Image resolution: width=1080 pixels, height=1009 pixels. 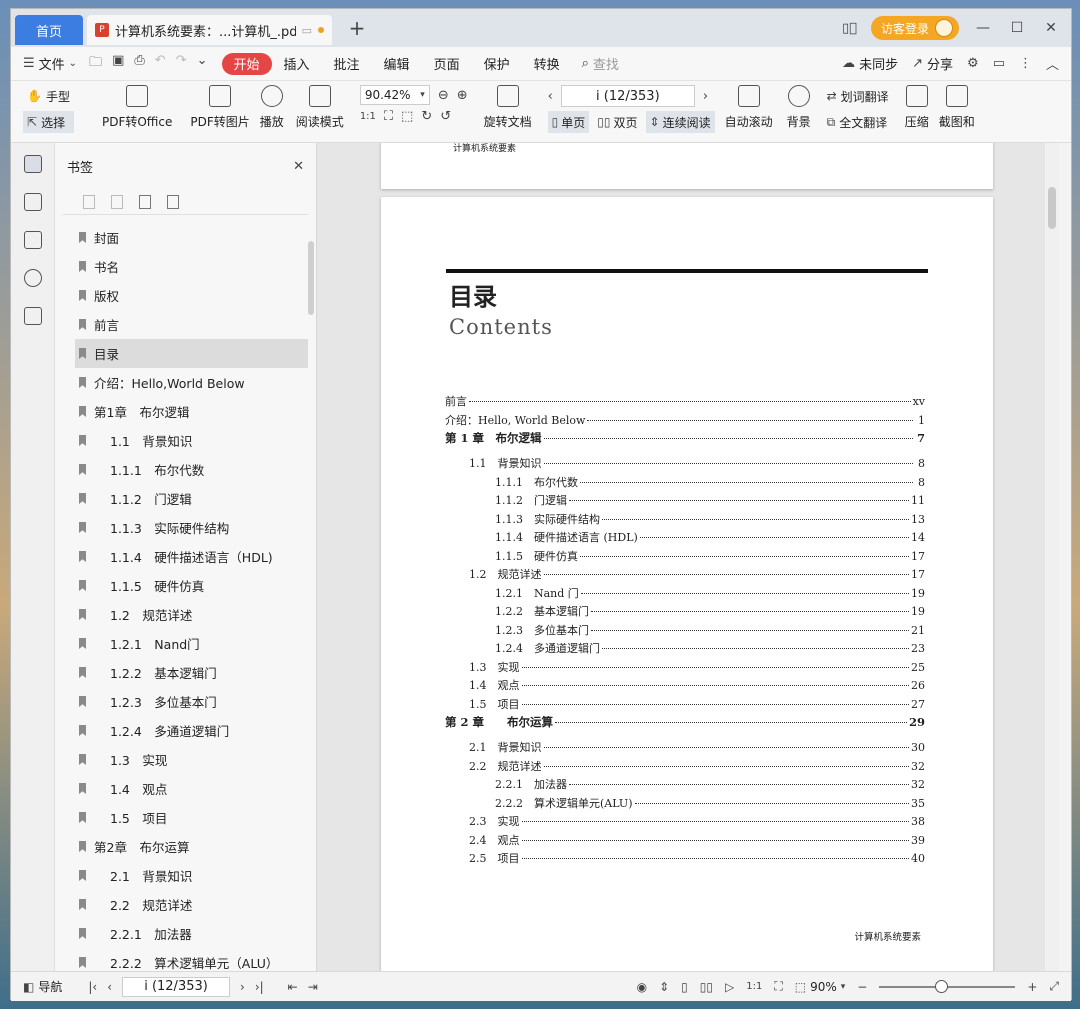 What do you see at coordinates (191, 759) in the screenshot?
I see `bookmark-item: 1.3 实现` at bounding box center [191, 759].